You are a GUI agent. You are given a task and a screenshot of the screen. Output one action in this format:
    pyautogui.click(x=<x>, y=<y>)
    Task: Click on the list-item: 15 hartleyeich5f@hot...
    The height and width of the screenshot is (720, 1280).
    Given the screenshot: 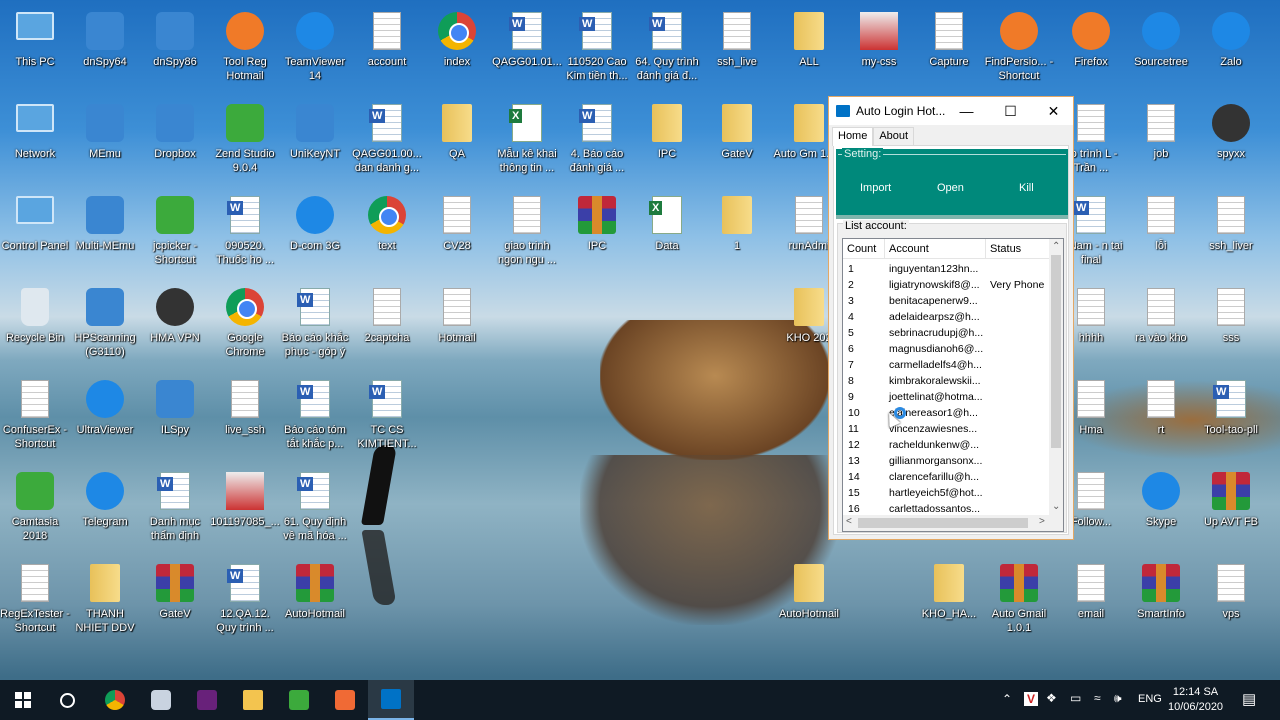 What is the action you would take?
    pyautogui.click(x=949, y=493)
    